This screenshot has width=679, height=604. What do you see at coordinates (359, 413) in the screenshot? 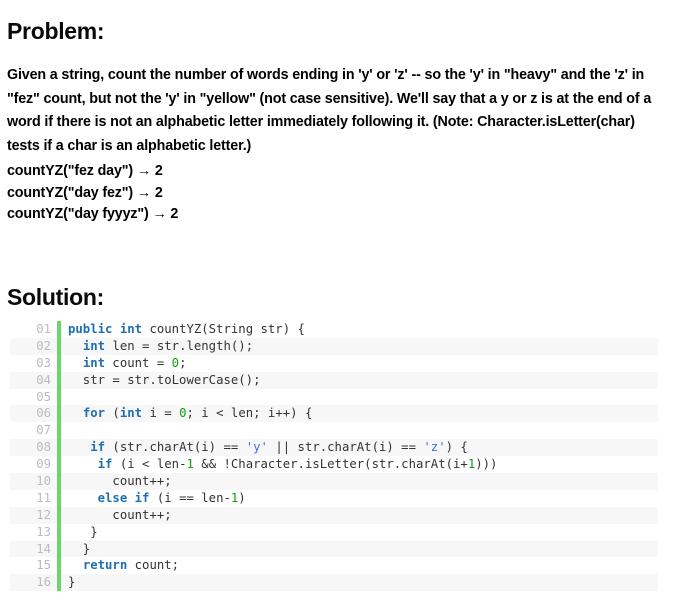
I see `code-line-text: for (int i = 0; i < len; i++) {` at bounding box center [359, 413].